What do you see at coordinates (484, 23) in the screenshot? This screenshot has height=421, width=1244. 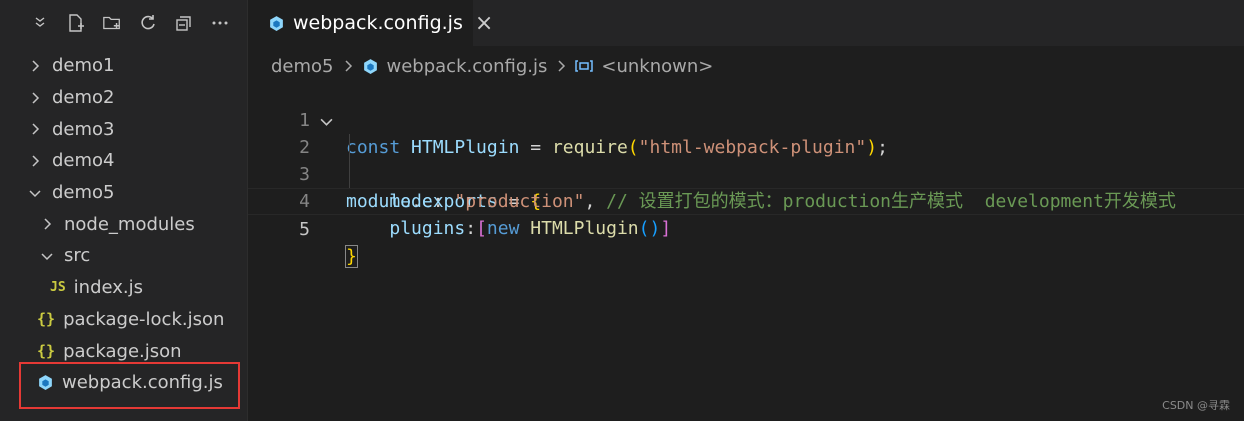 I see `close-icon: ×` at bounding box center [484, 23].